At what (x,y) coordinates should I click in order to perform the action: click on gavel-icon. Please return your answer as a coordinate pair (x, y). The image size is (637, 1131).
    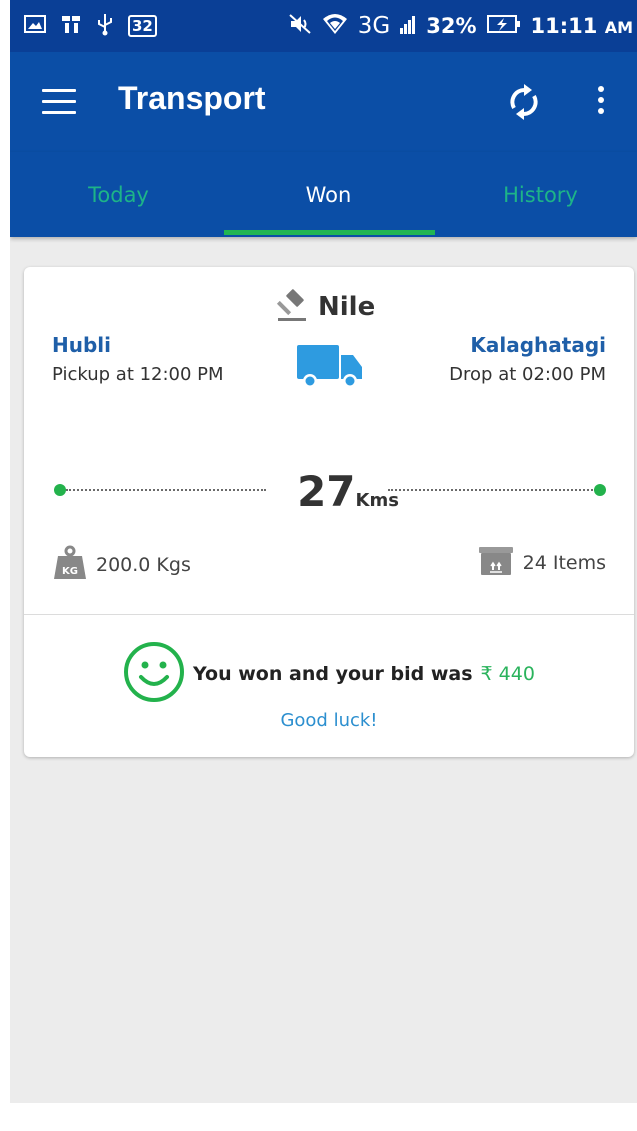
    Looking at the image, I should click on (293, 307).